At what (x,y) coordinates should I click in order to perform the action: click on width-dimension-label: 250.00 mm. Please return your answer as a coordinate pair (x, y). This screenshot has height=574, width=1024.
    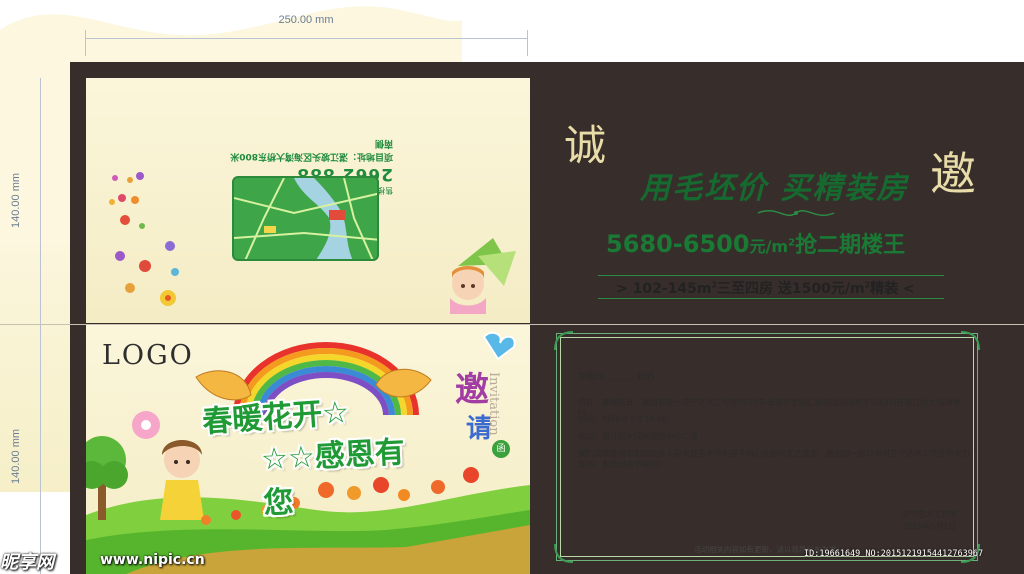
    Looking at the image, I should click on (306, 20).